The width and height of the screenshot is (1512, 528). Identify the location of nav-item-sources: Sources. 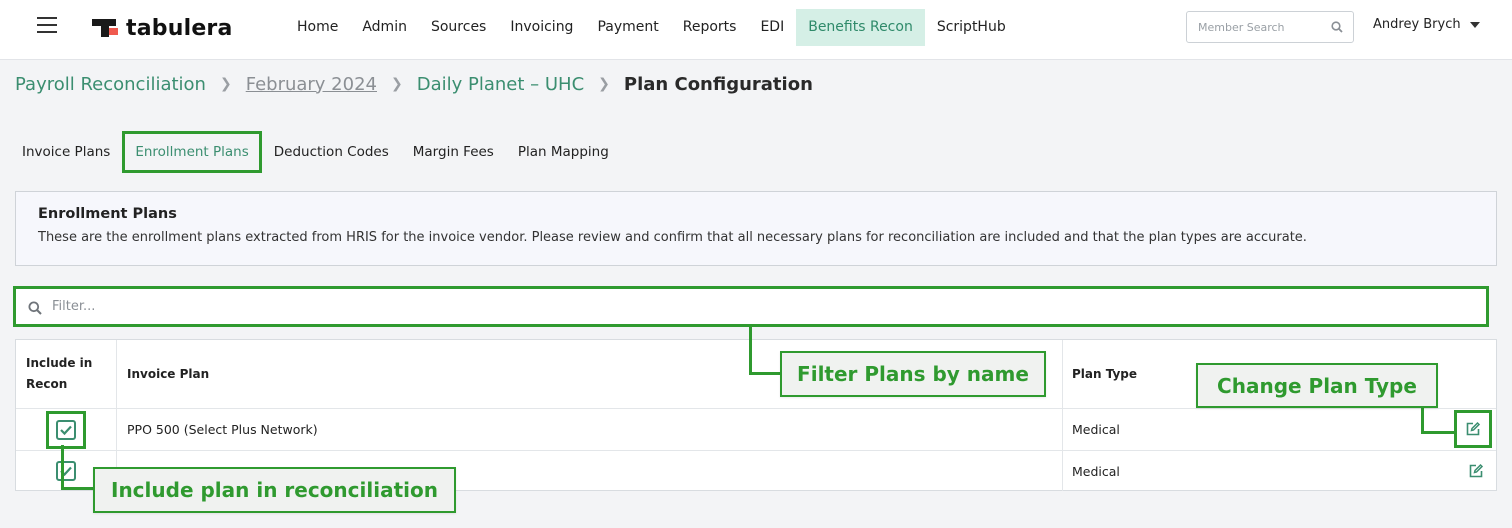
(458, 27).